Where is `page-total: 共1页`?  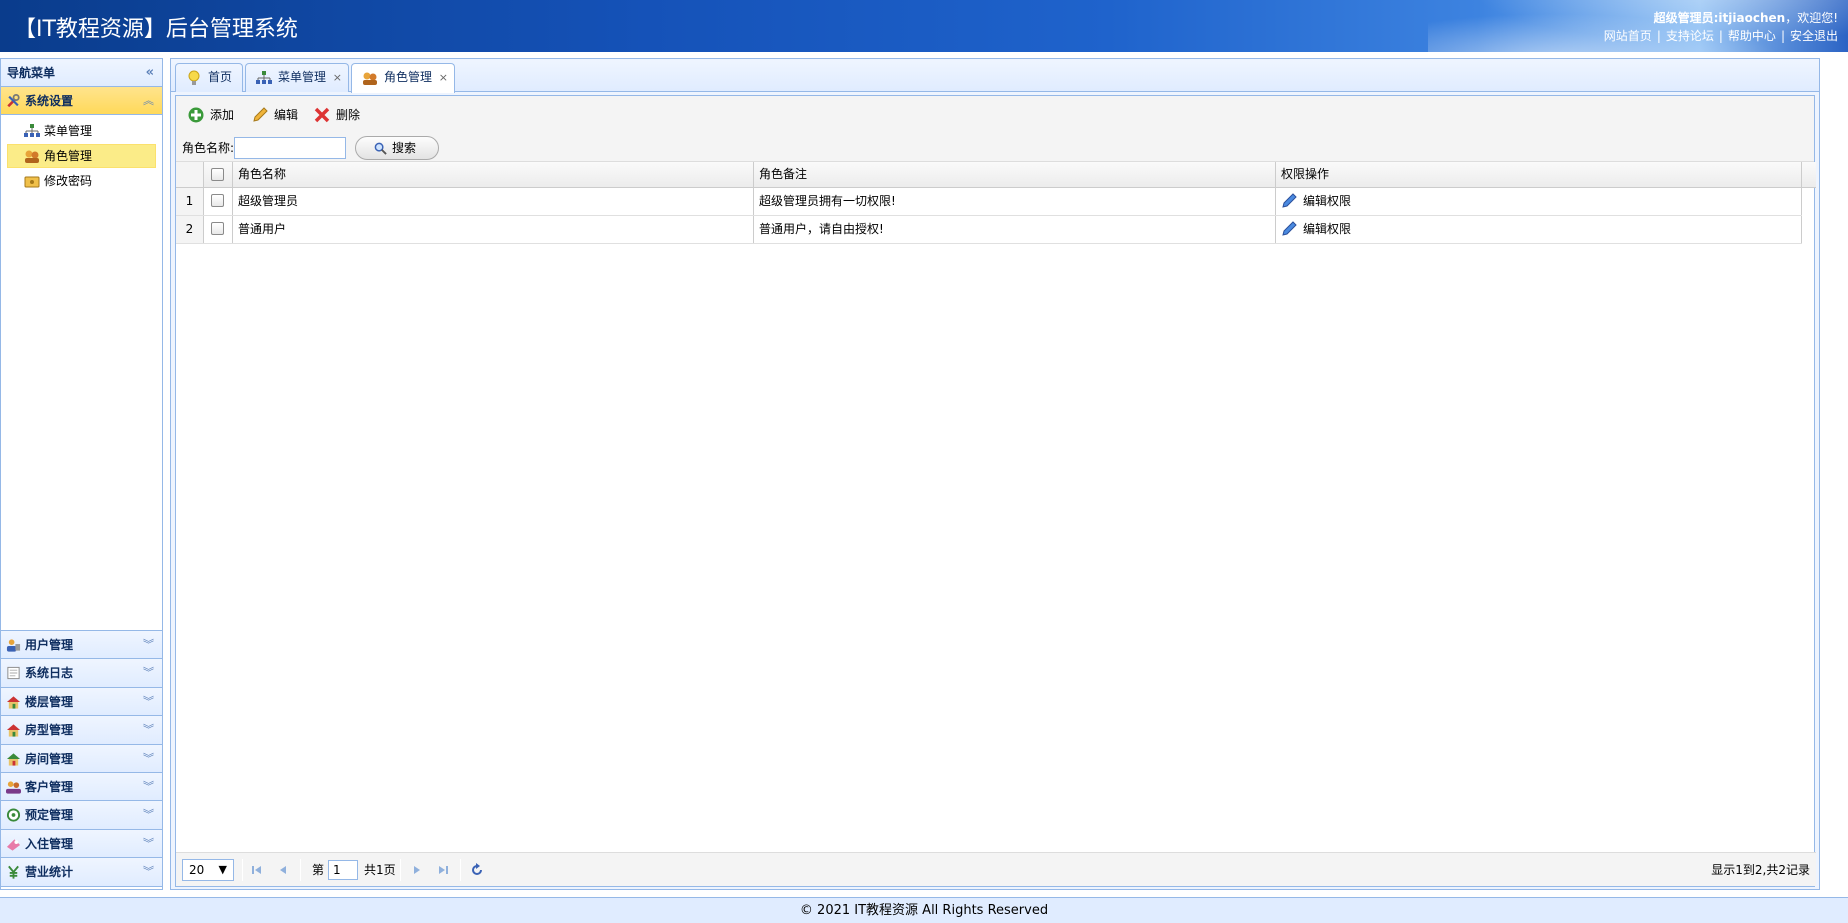 page-total: 共1页 is located at coordinates (380, 870).